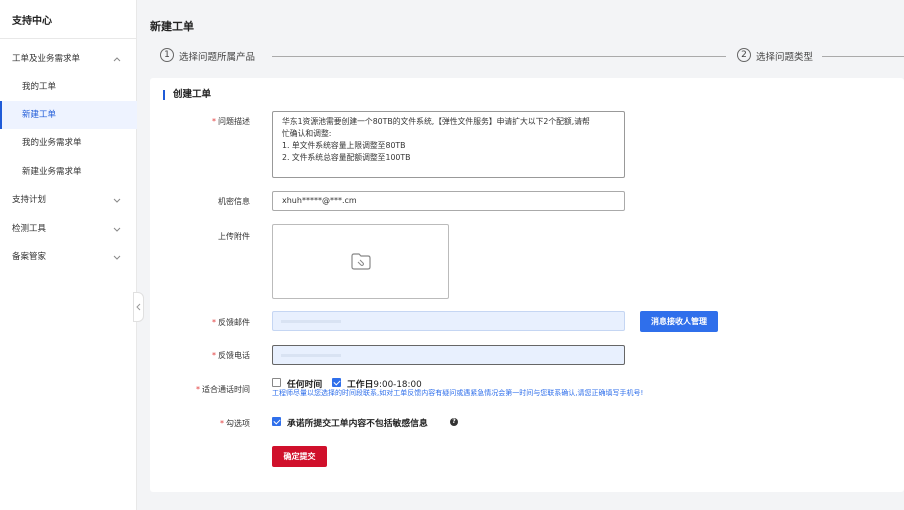 This screenshot has height=510, width=904. I want to click on sidebar-item-my-requests: 我的业务需求单, so click(68, 143).